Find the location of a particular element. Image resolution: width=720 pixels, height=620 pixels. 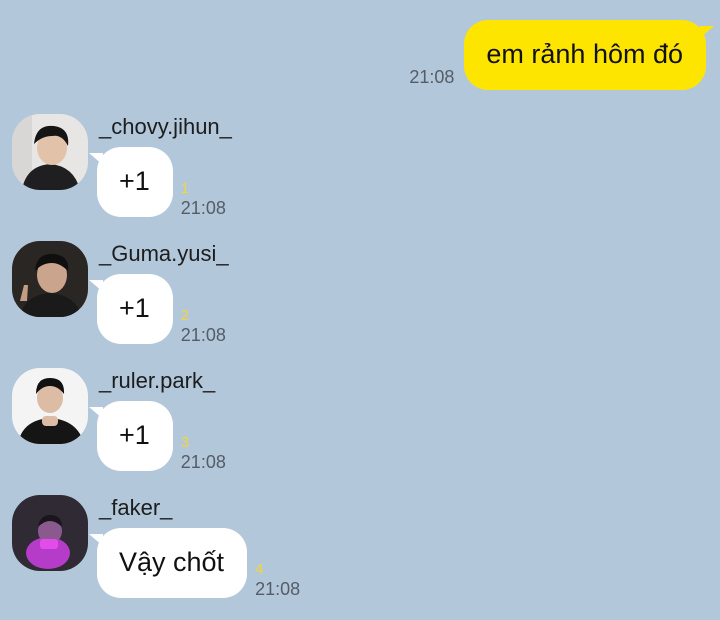

outgoing-message: 21:08 em rảnh hôm đó is located at coordinates (561, 55).